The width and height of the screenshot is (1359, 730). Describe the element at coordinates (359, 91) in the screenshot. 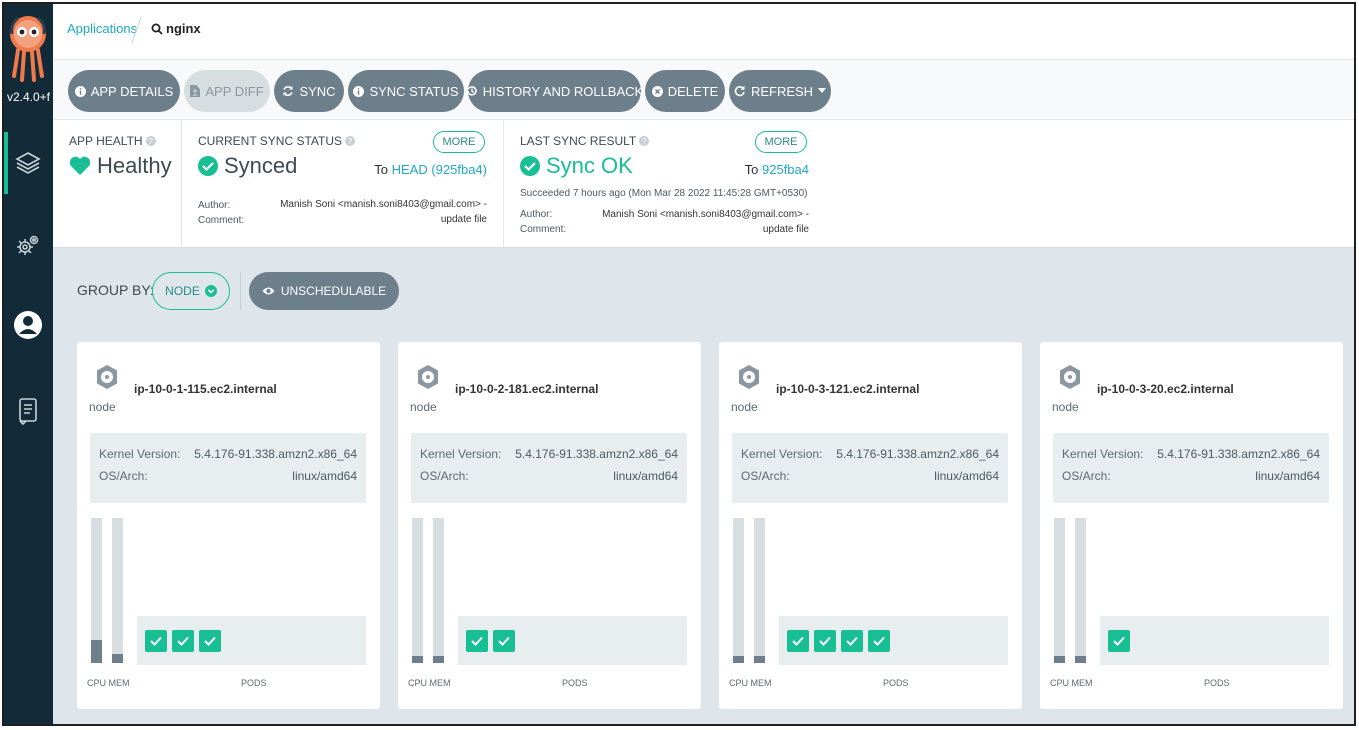

I see `info-icon` at that location.